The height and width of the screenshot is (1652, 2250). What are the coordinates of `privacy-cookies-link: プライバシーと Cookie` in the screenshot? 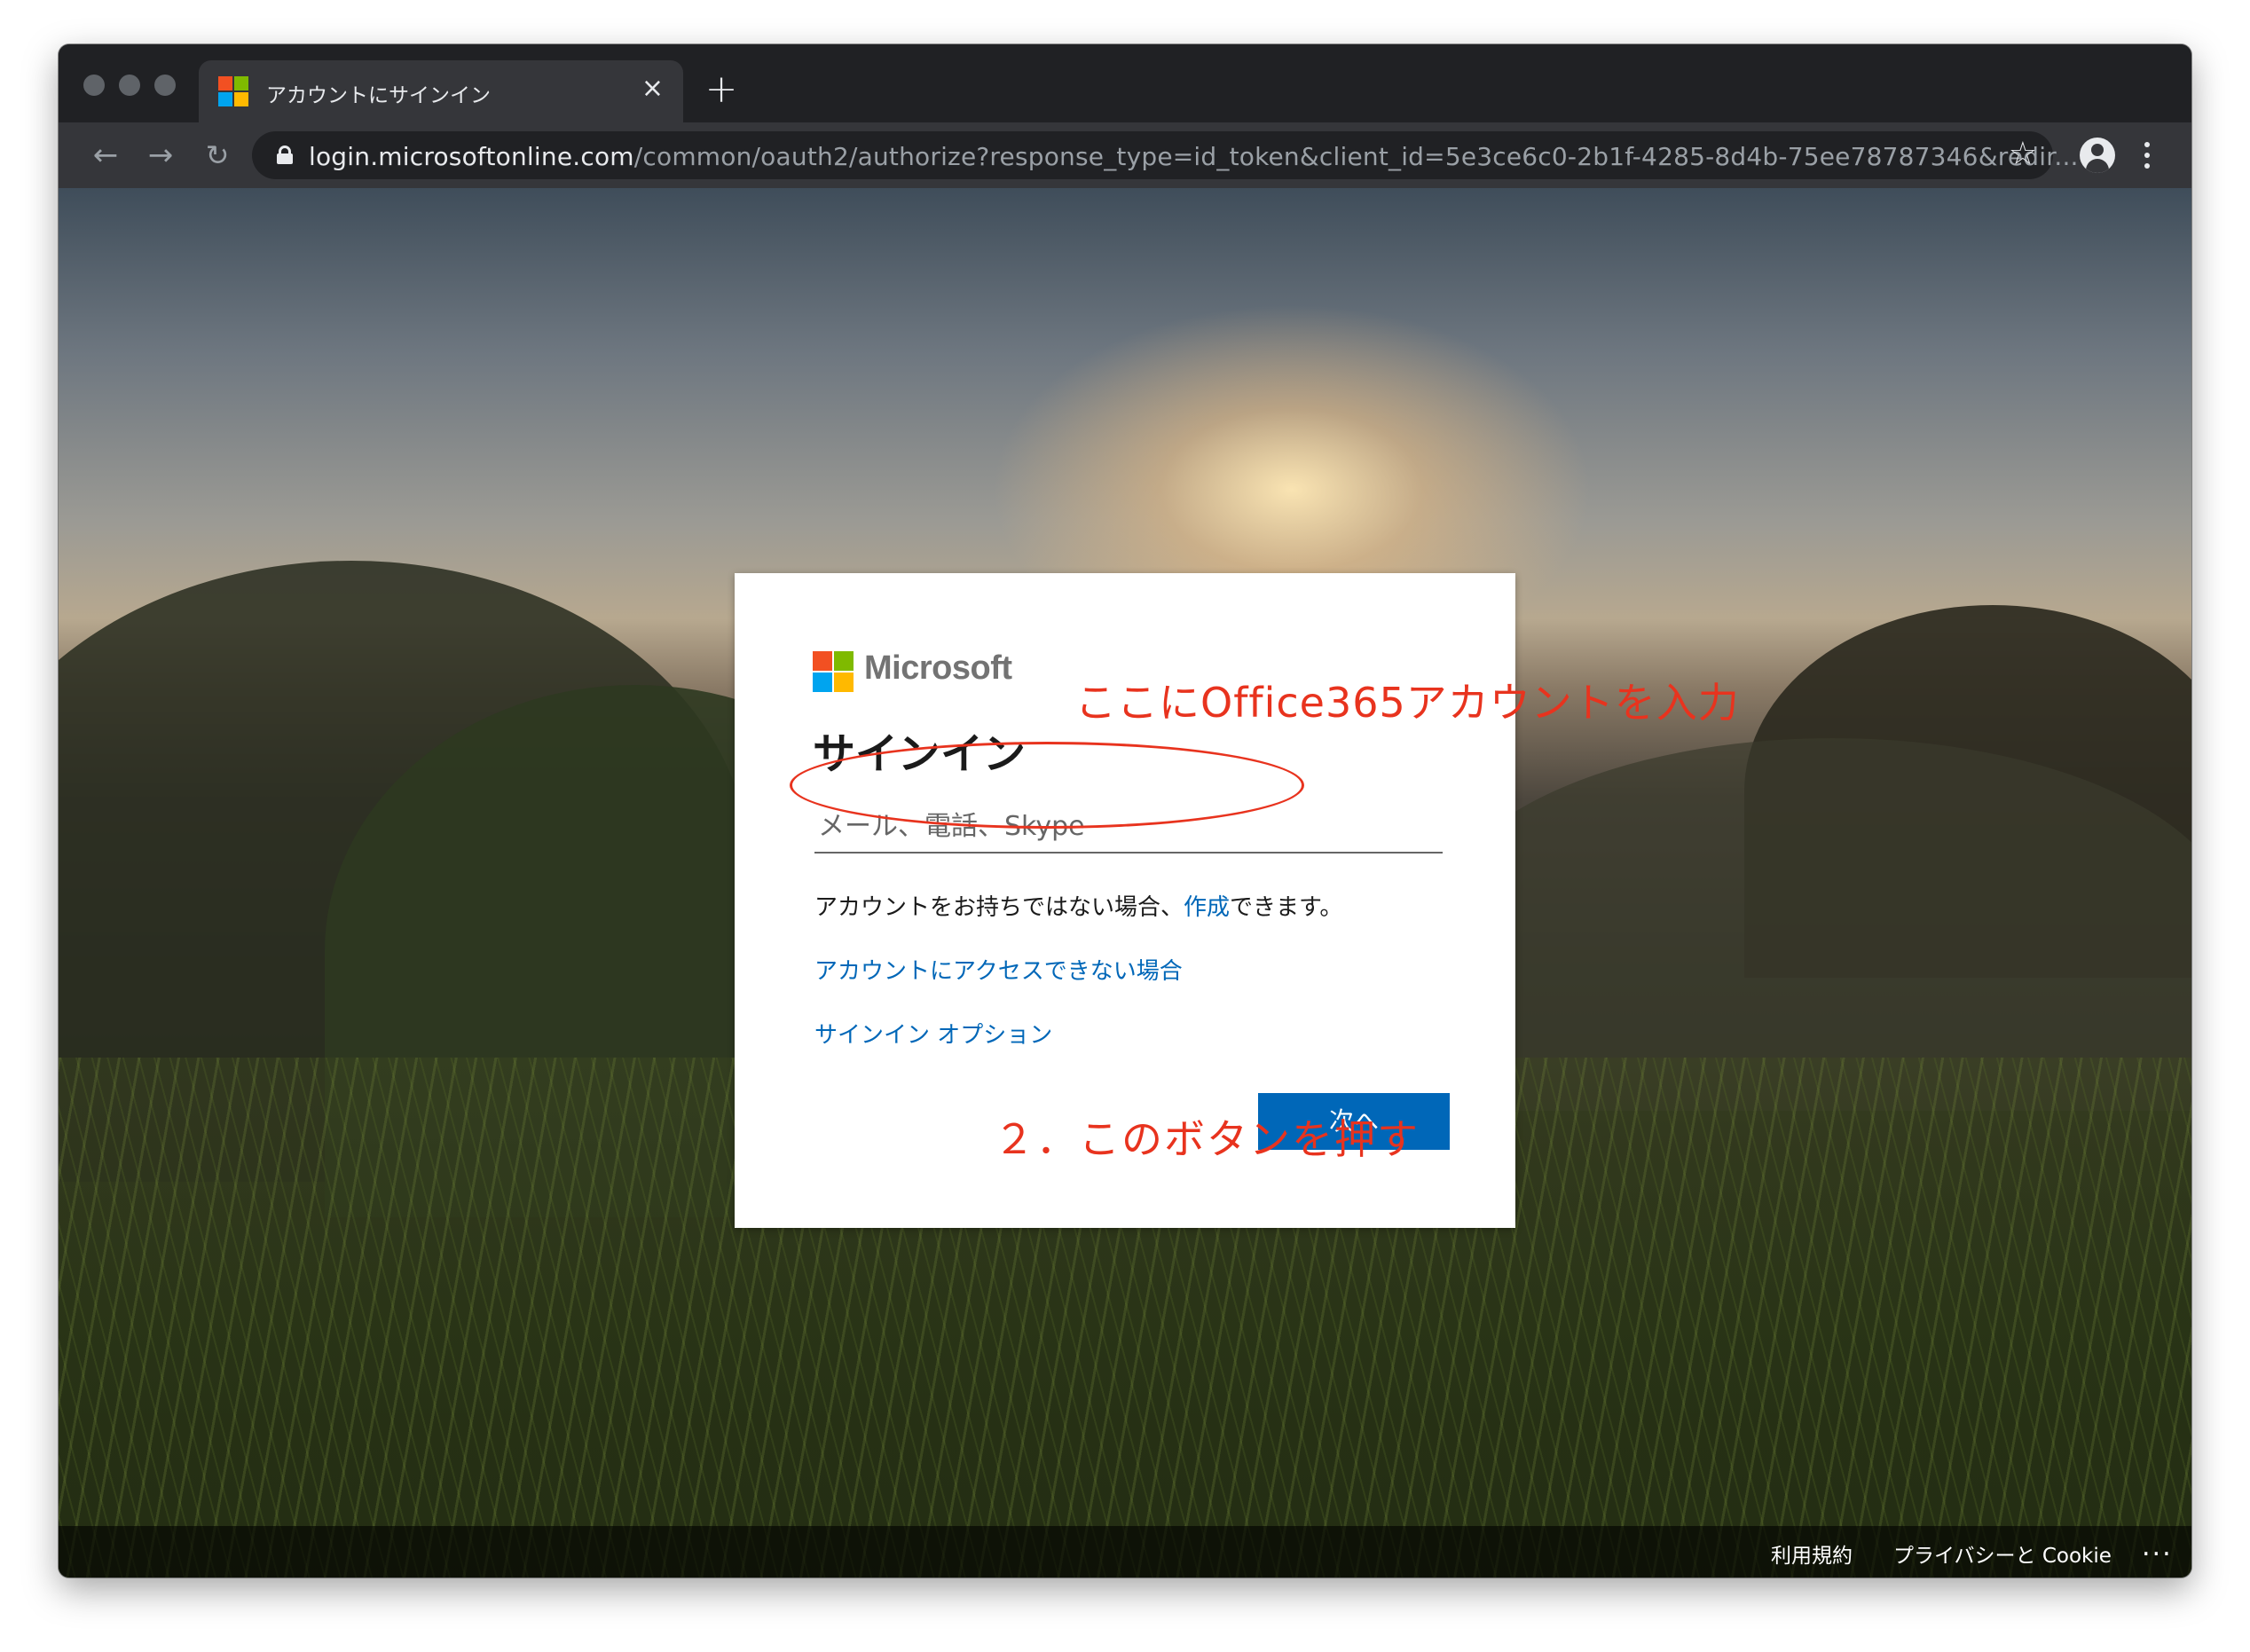 It's located at (2002, 1553).